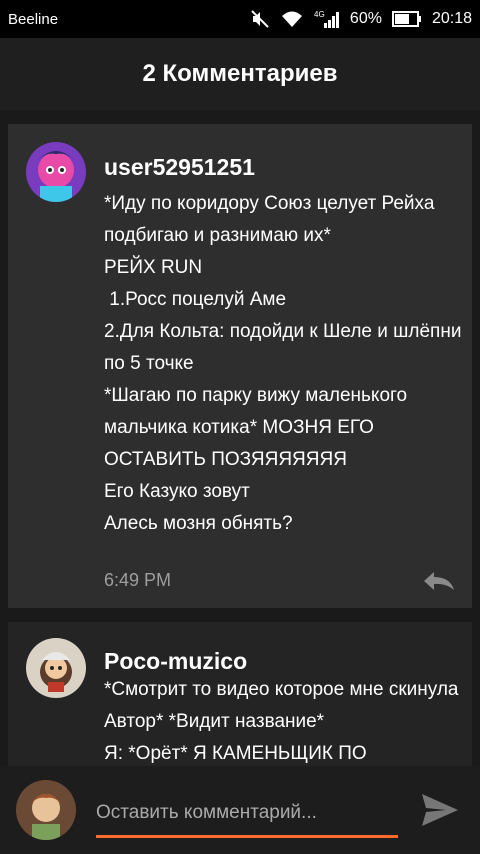 The image size is (480, 854). What do you see at coordinates (138, 580) in the screenshot?
I see `comment-timestamp: 6:49 PM` at bounding box center [138, 580].